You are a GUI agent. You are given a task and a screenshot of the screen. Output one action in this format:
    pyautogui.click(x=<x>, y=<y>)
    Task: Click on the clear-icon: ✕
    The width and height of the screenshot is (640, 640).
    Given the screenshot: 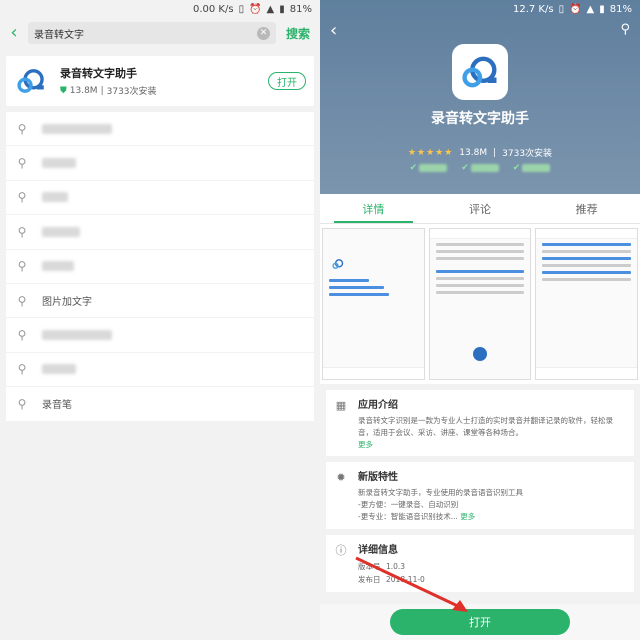 What is the action you would take?
    pyautogui.click(x=263, y=33)
    